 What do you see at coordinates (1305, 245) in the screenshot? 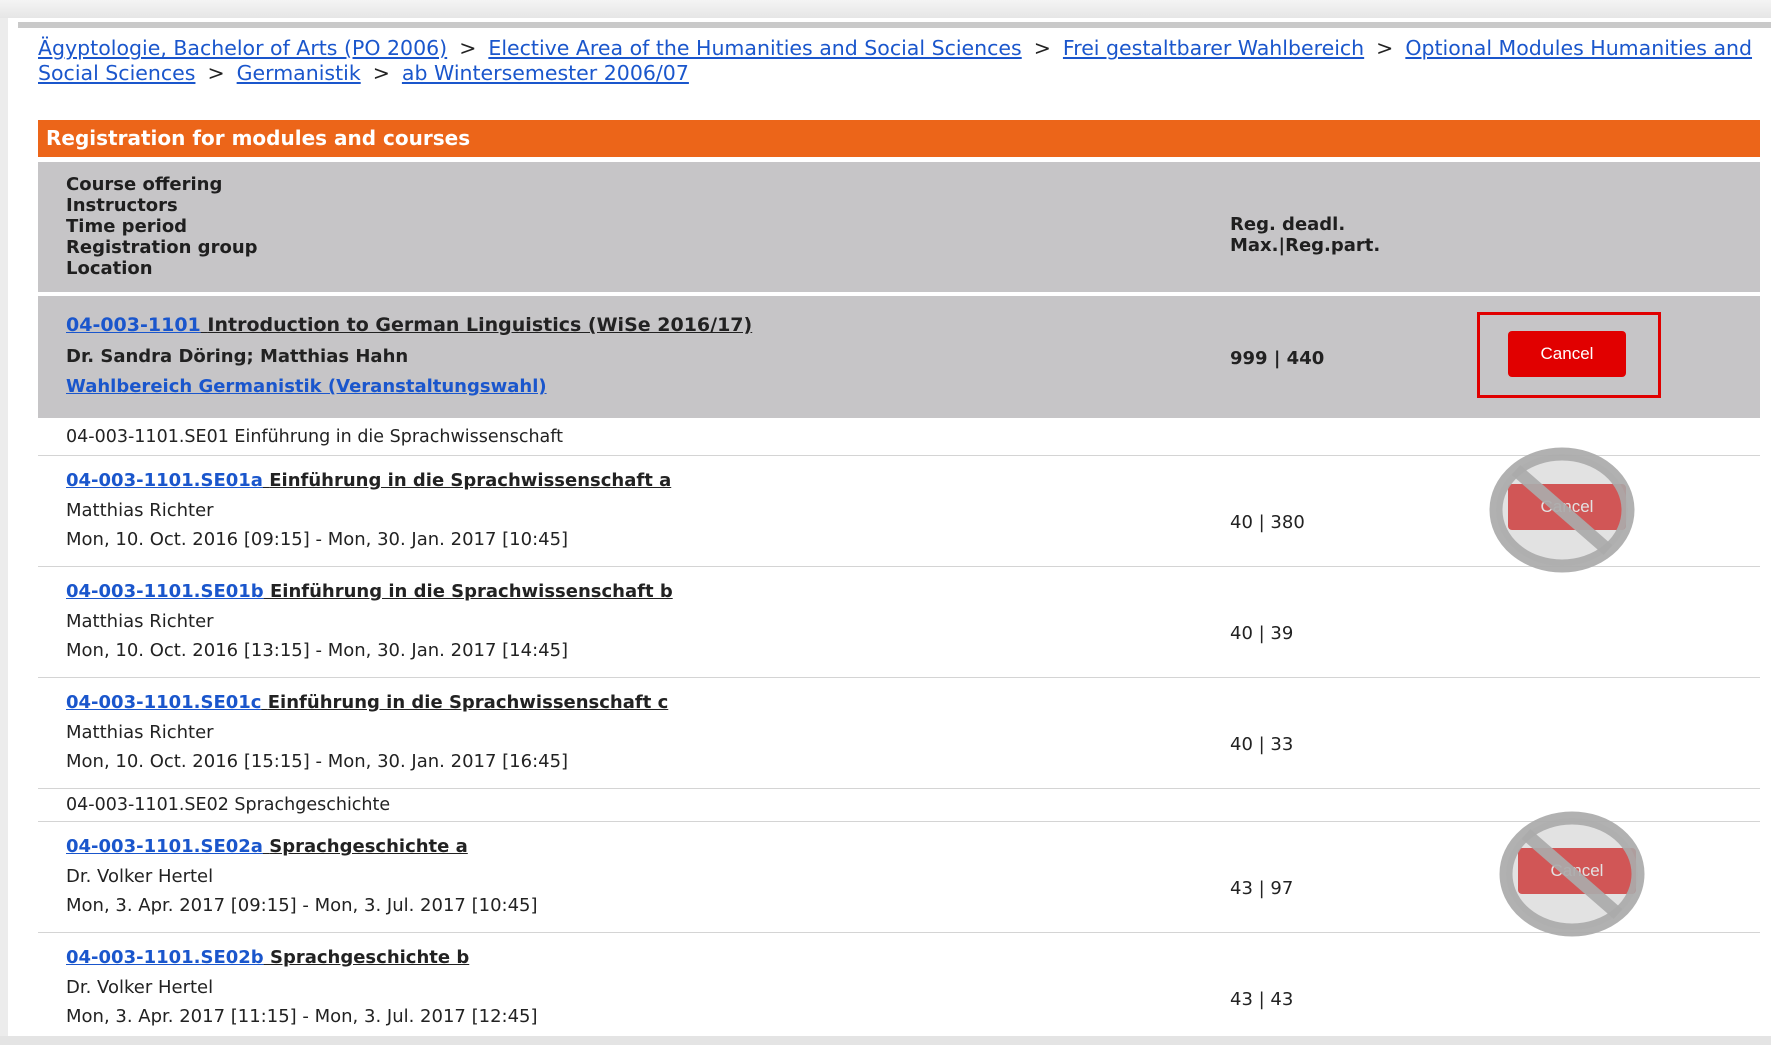
I see `header-max-reg: Max.|Reg.part.` at bounding box center [1305, 245].